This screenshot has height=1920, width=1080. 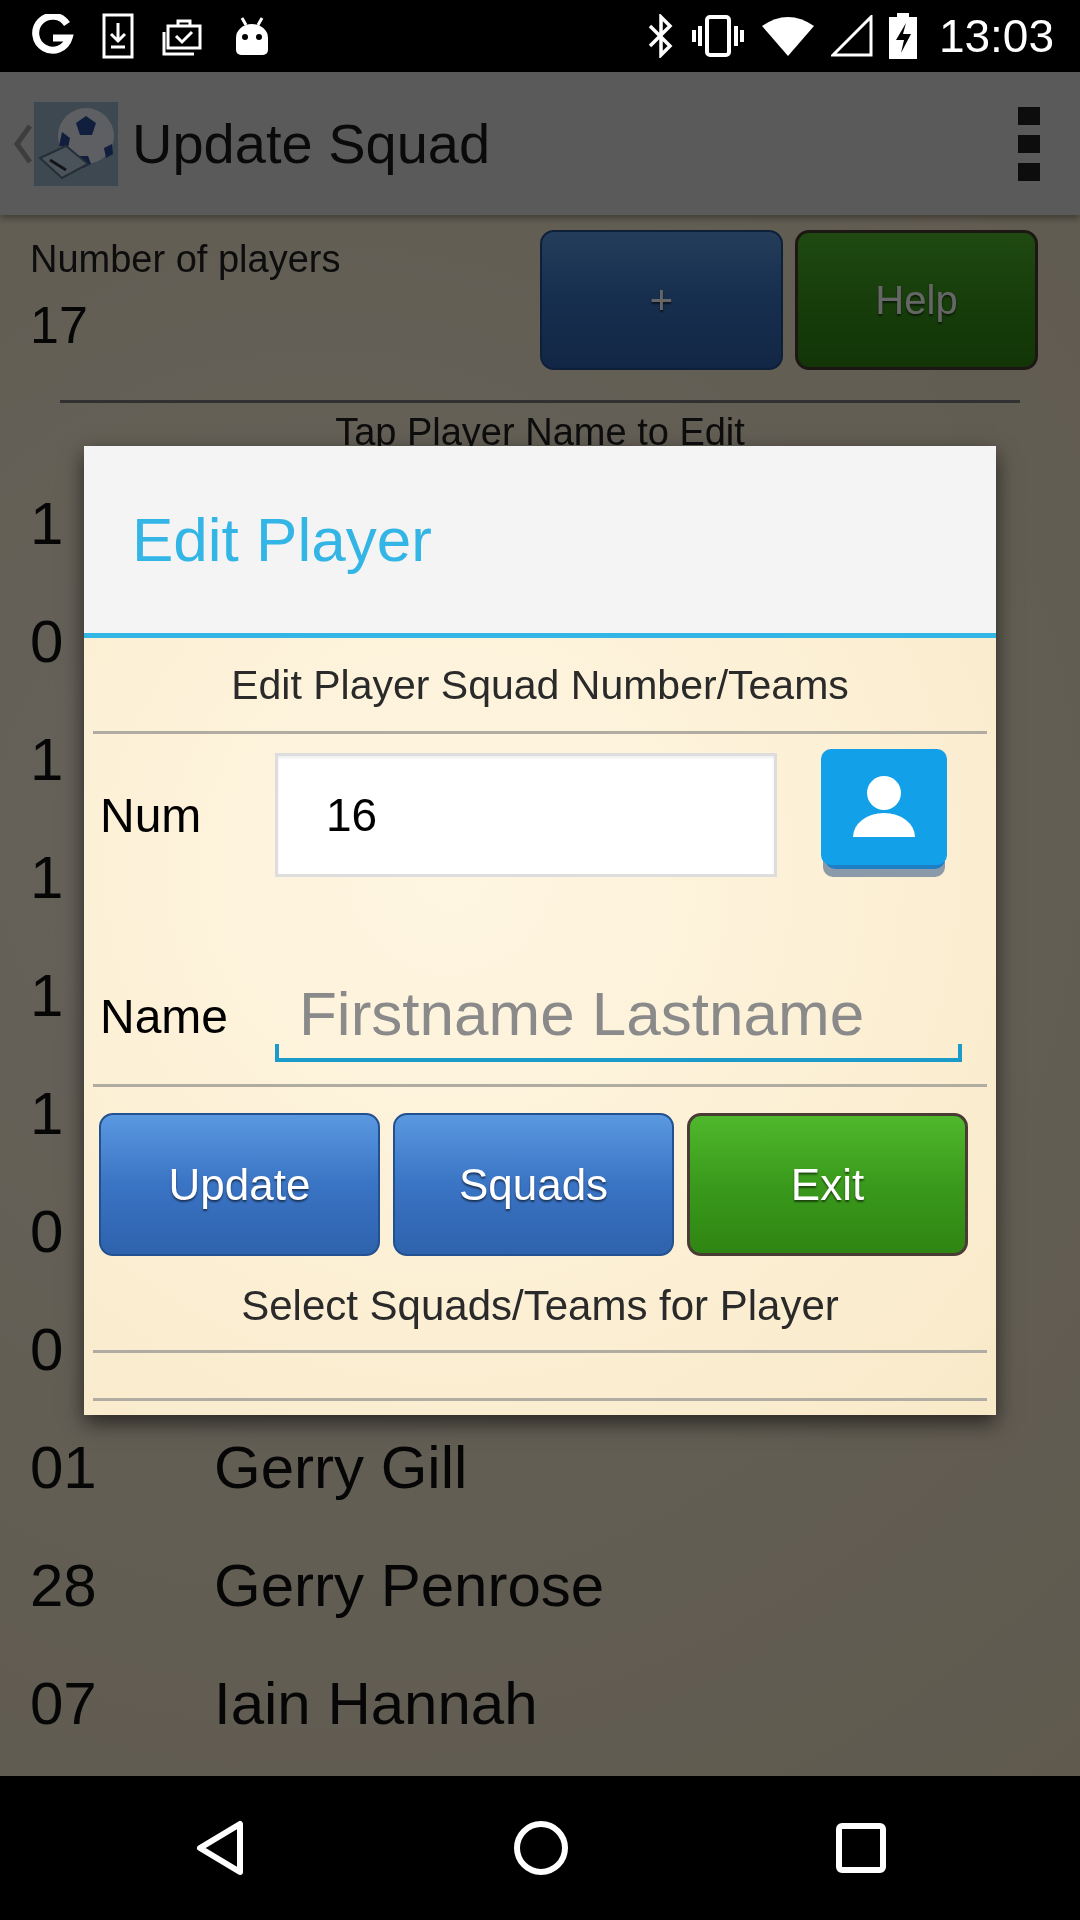 I want to click on squad-number: 01, so click(x=63, y=1467).